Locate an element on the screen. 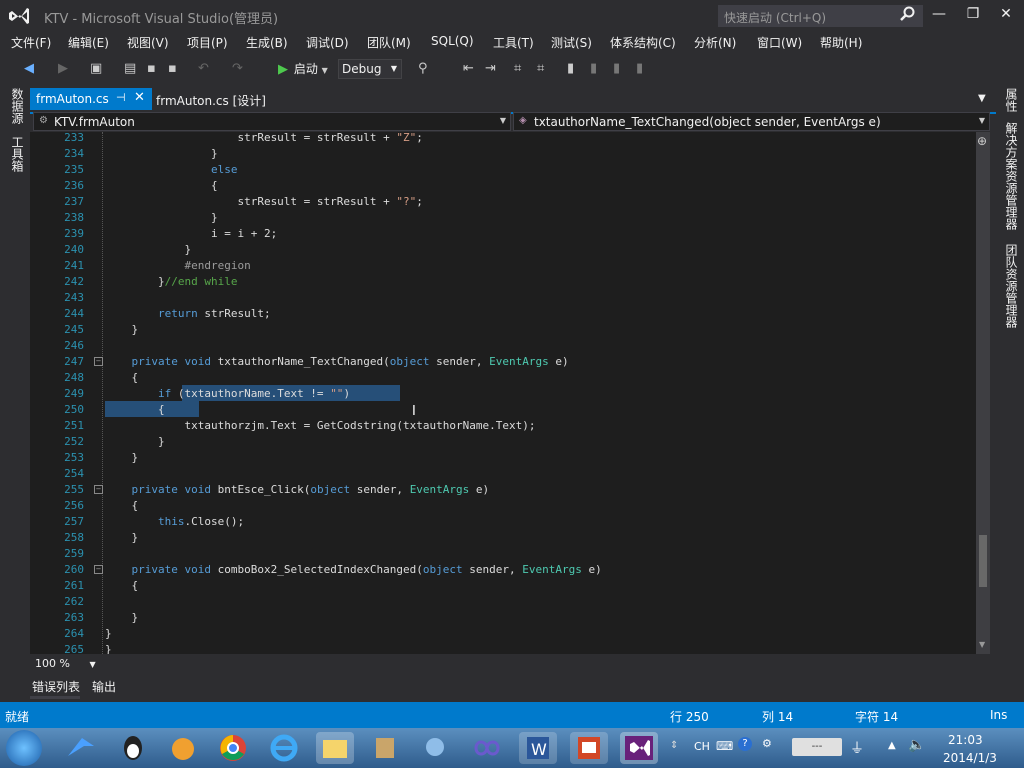 The width and height of the screenshot is (1024, 768). new-project-icon: ▣ is located at coordinates (96, 68).